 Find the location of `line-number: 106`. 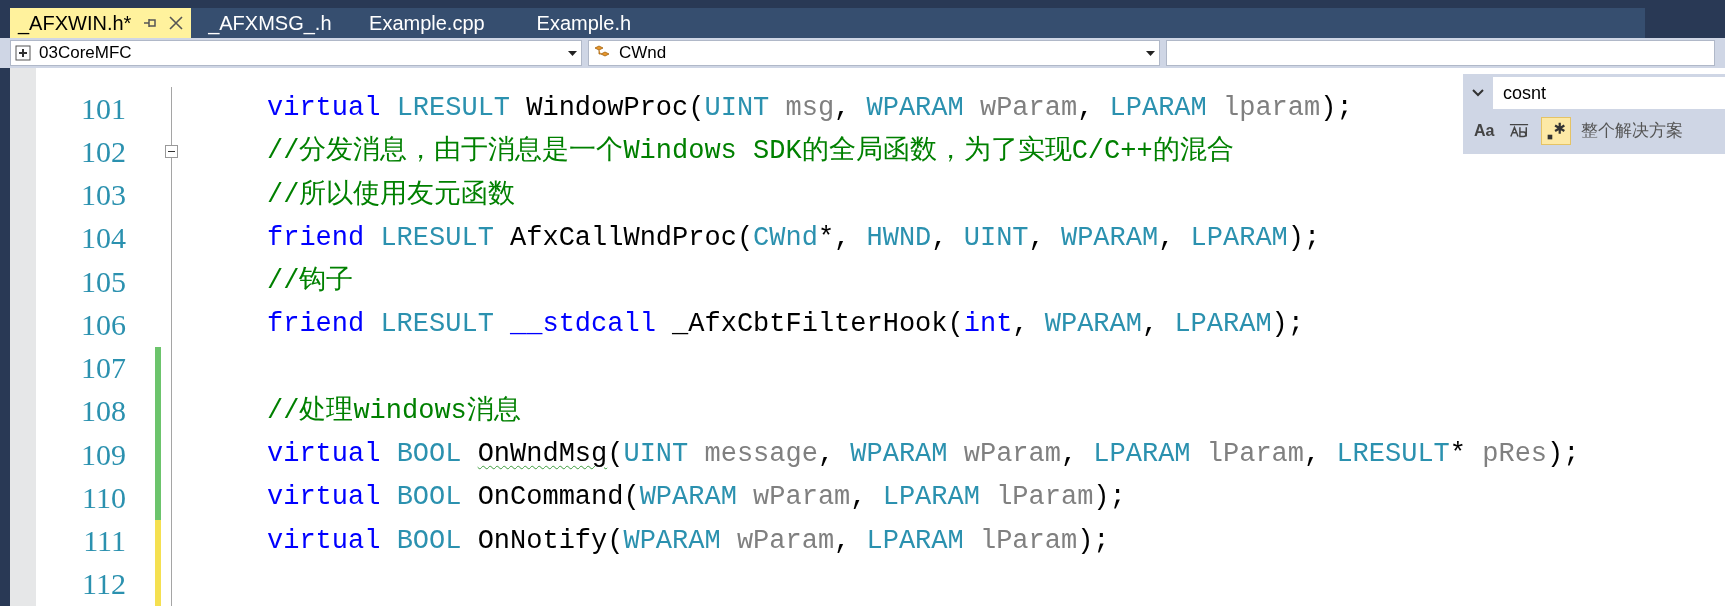

line-number: 106 is located at coordinates (103, 324).